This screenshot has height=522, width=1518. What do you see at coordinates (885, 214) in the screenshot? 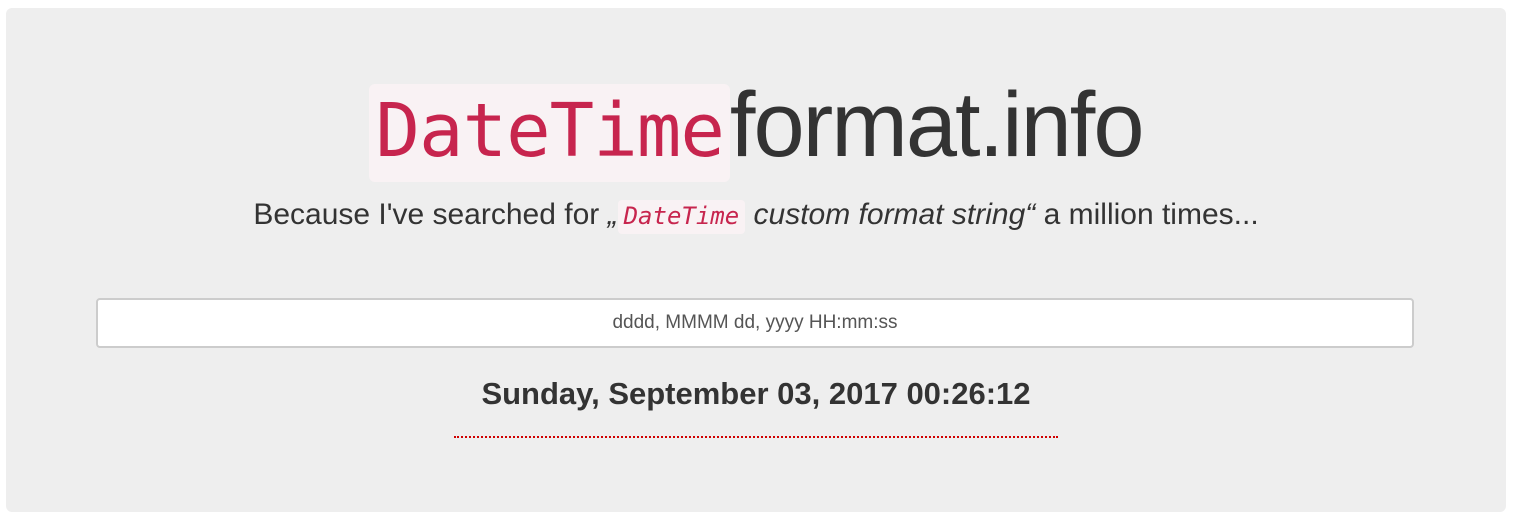
I see `tagline-italic-text: custom format string` at bounding box center [885, 214].